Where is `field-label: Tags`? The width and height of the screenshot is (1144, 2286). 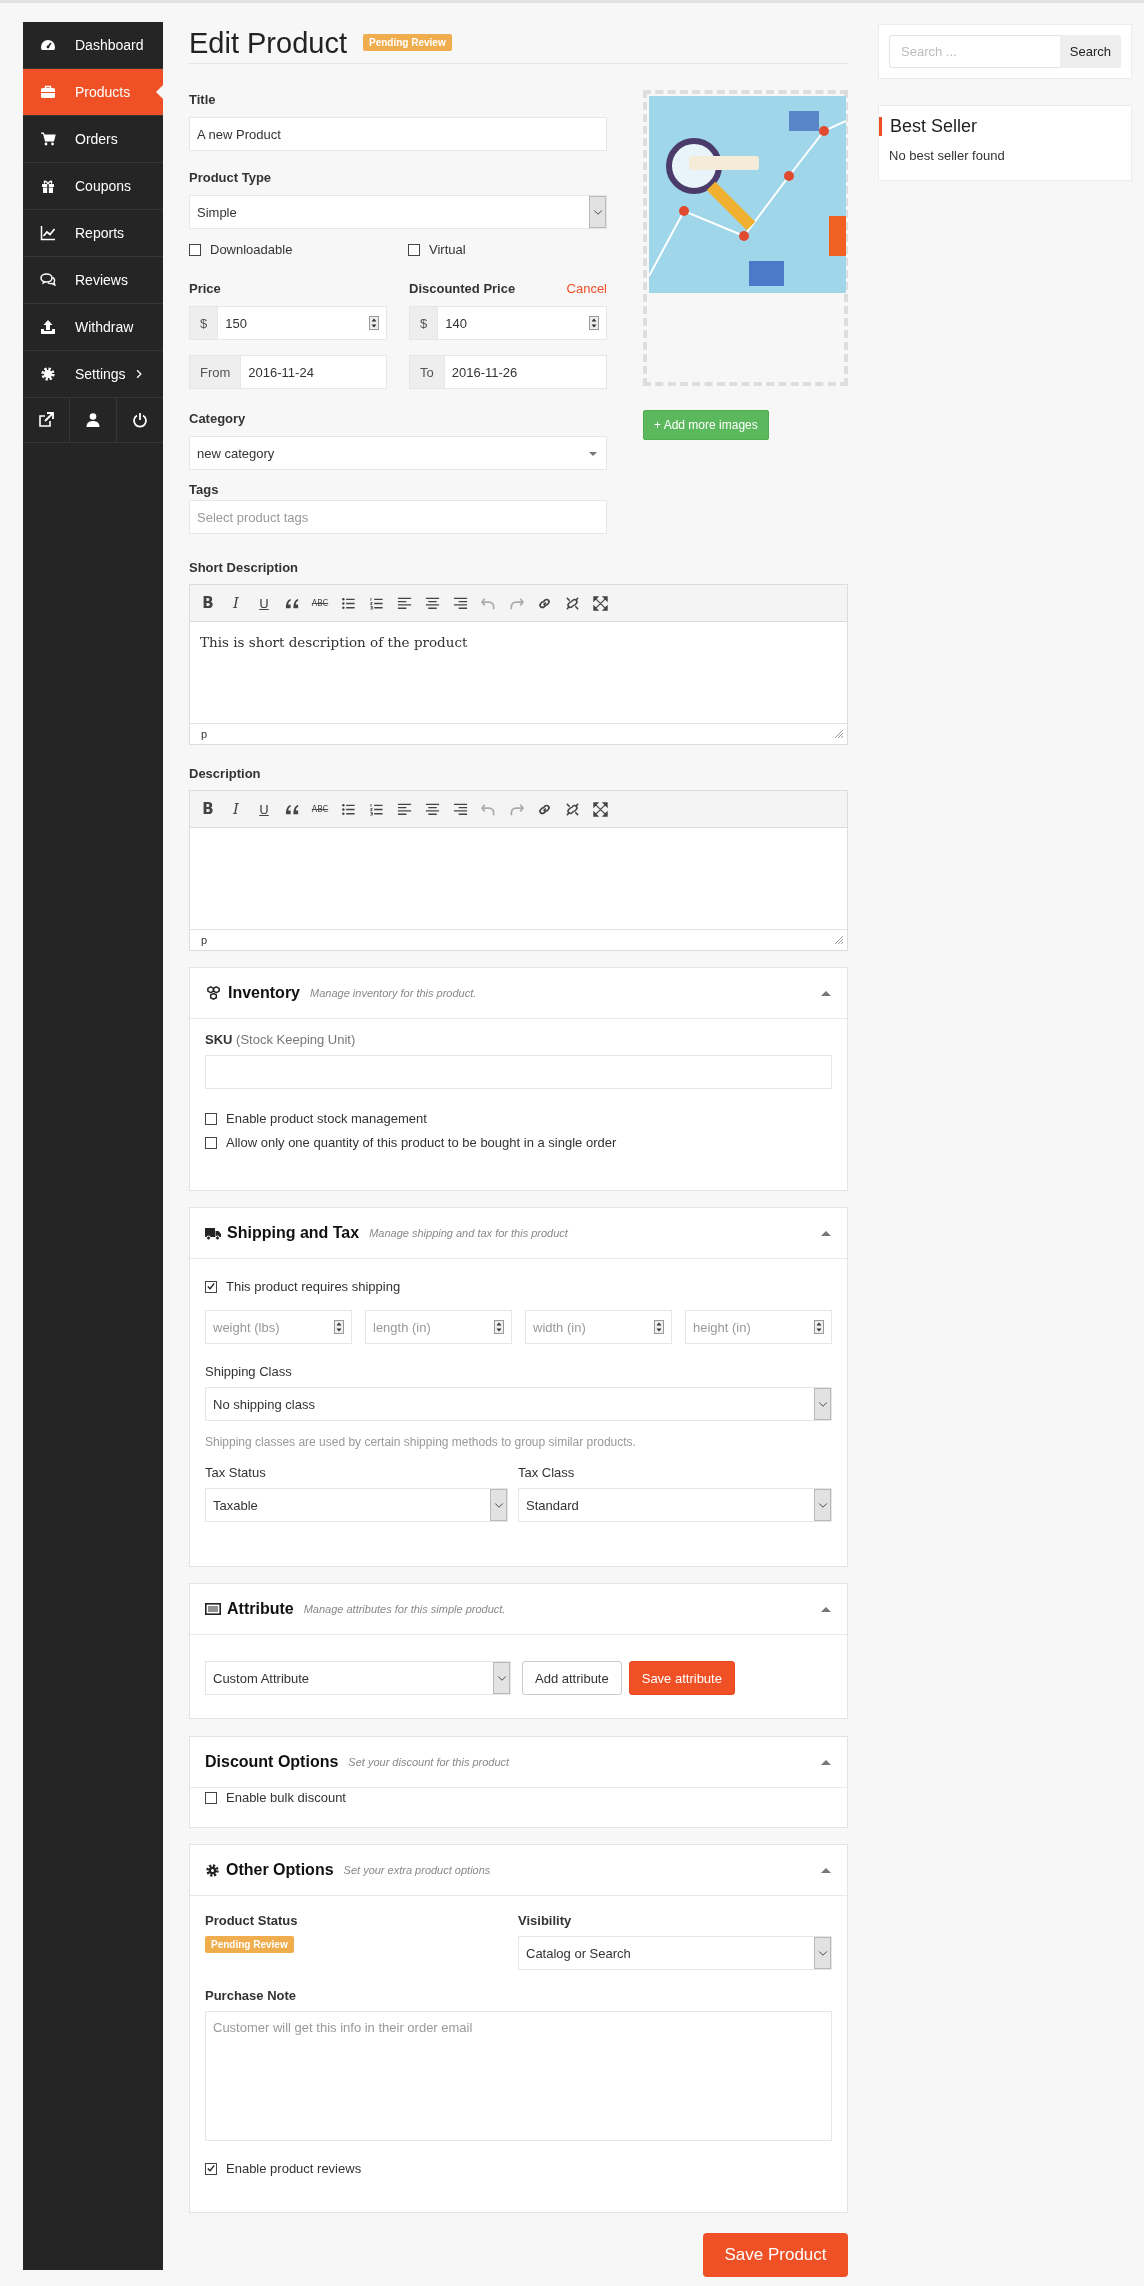
field-label: Tags is located at coordinates (204, 490).